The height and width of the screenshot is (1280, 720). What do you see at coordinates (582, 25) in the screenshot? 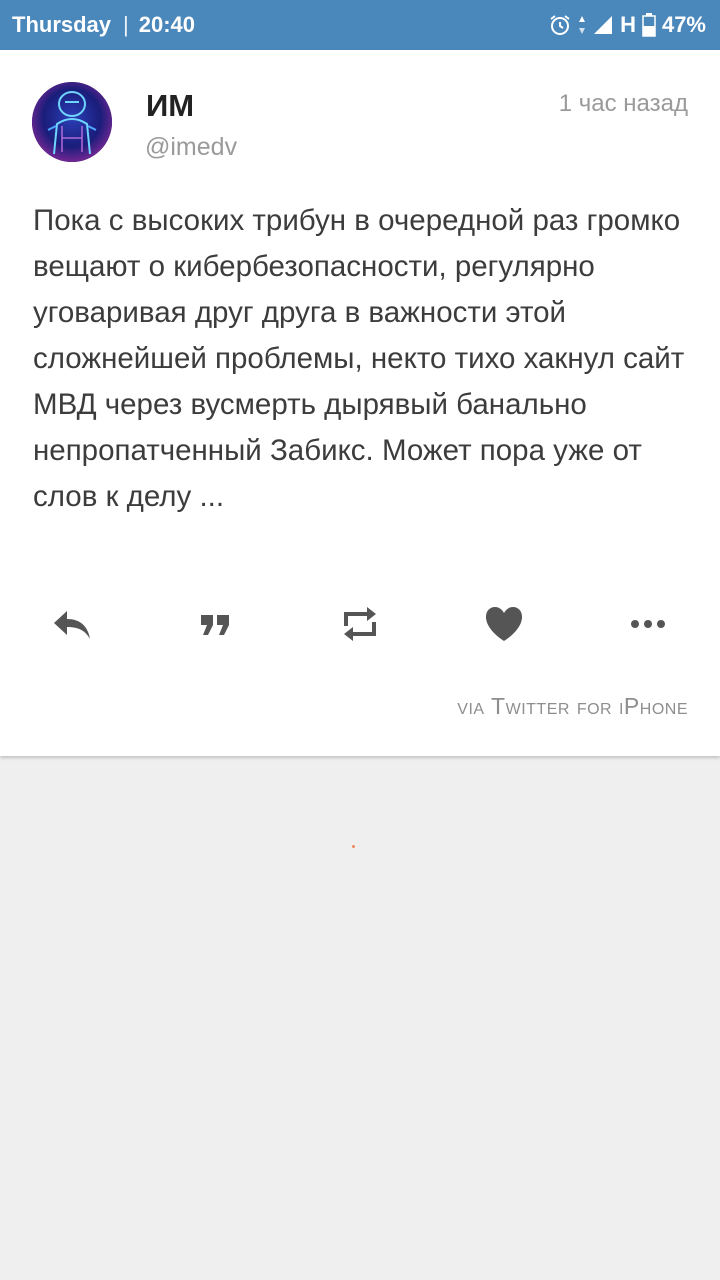
I see `data-arrows-icon` at bounding box center [582, 25].